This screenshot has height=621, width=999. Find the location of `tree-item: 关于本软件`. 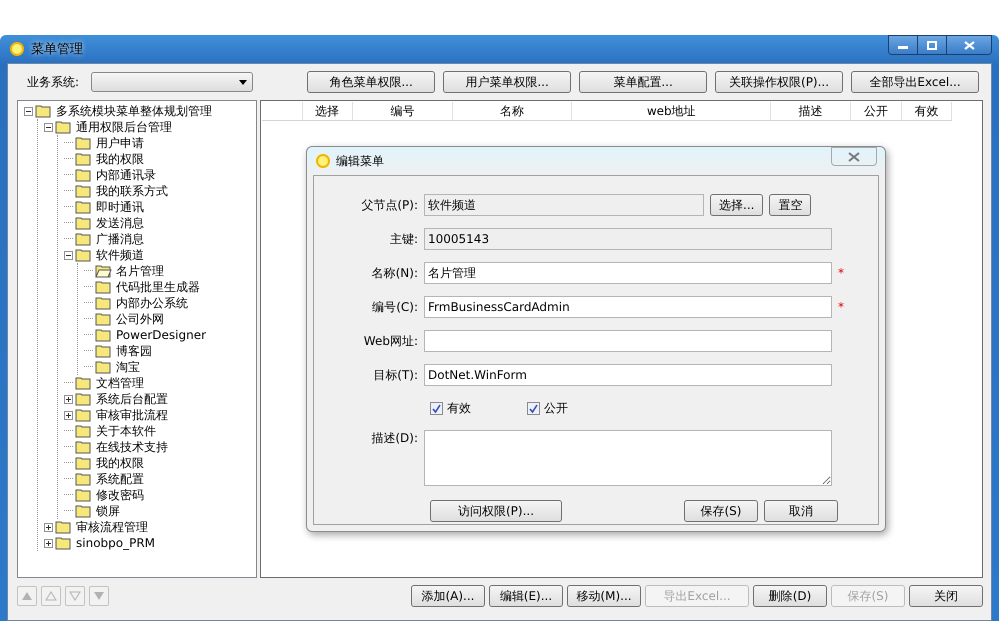

tree-item: 关于本软件 is located at coordinates (126, 431).